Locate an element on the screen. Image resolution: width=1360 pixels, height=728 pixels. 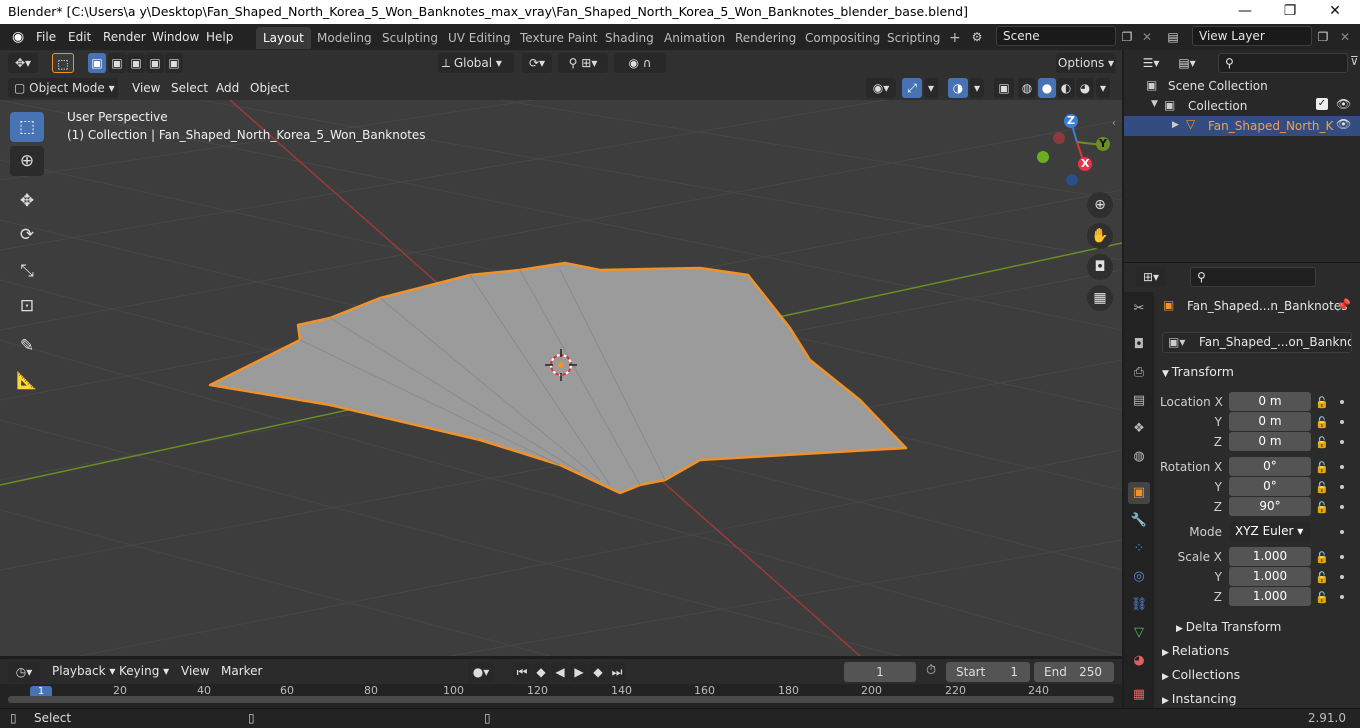
timeline-menu-keying: Keying ▾ is located at coordinates (144, 671).